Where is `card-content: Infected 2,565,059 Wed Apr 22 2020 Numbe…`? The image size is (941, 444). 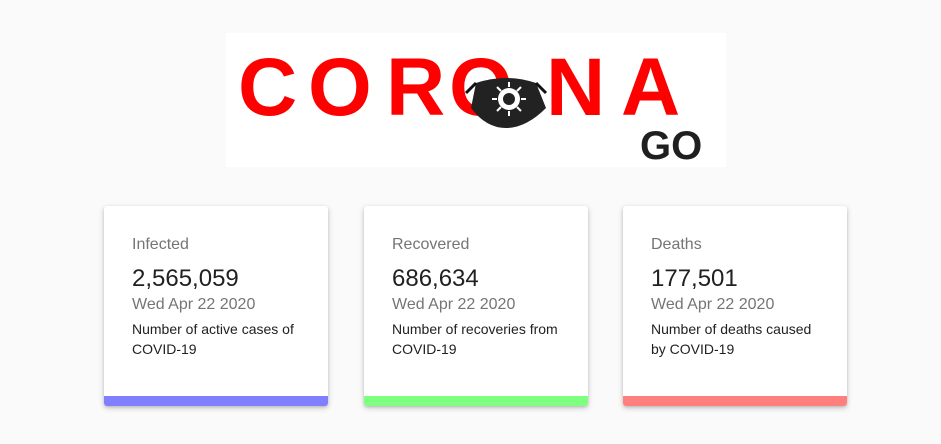 card-content: Infected 2,565,059 Wed Apr 22 2020 Numbe… is located at coordinates (220, 297).